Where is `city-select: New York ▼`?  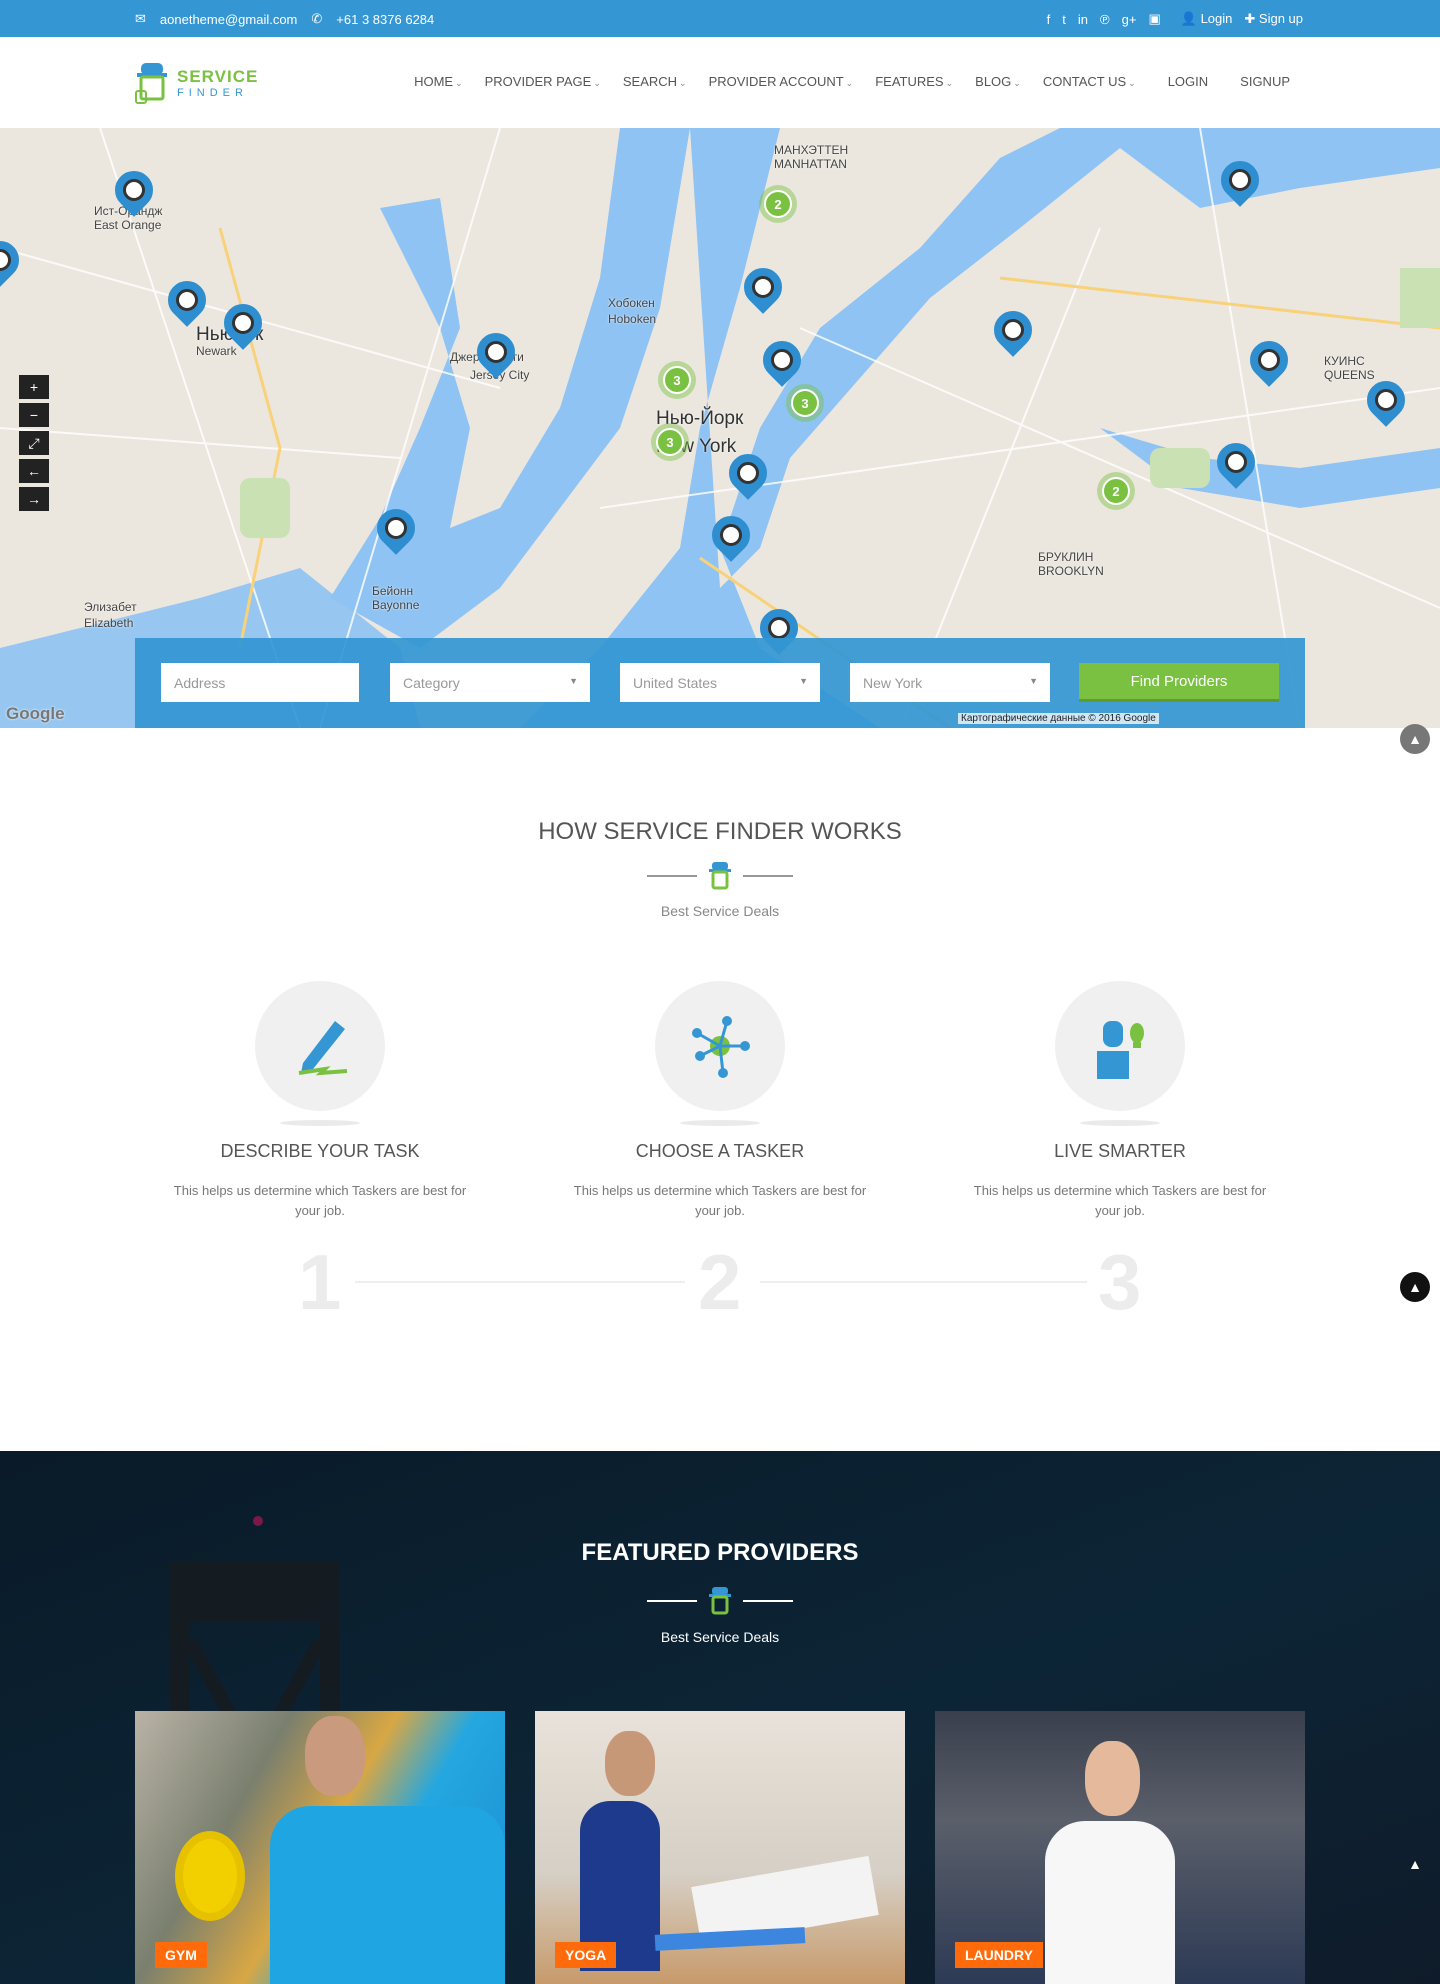
city-select: New York ▼ is located at coordinates (950, 682).